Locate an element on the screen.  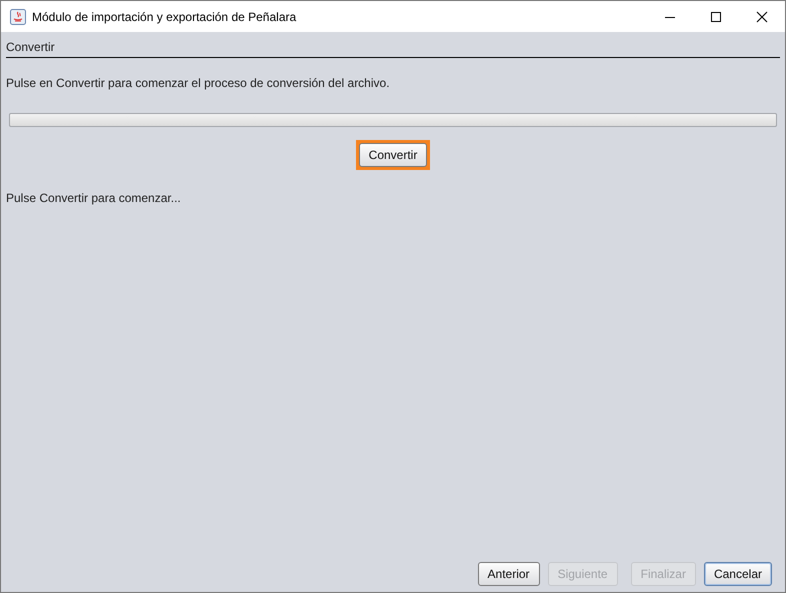
convert-button: Convertir is located at coordinates (393, 155).